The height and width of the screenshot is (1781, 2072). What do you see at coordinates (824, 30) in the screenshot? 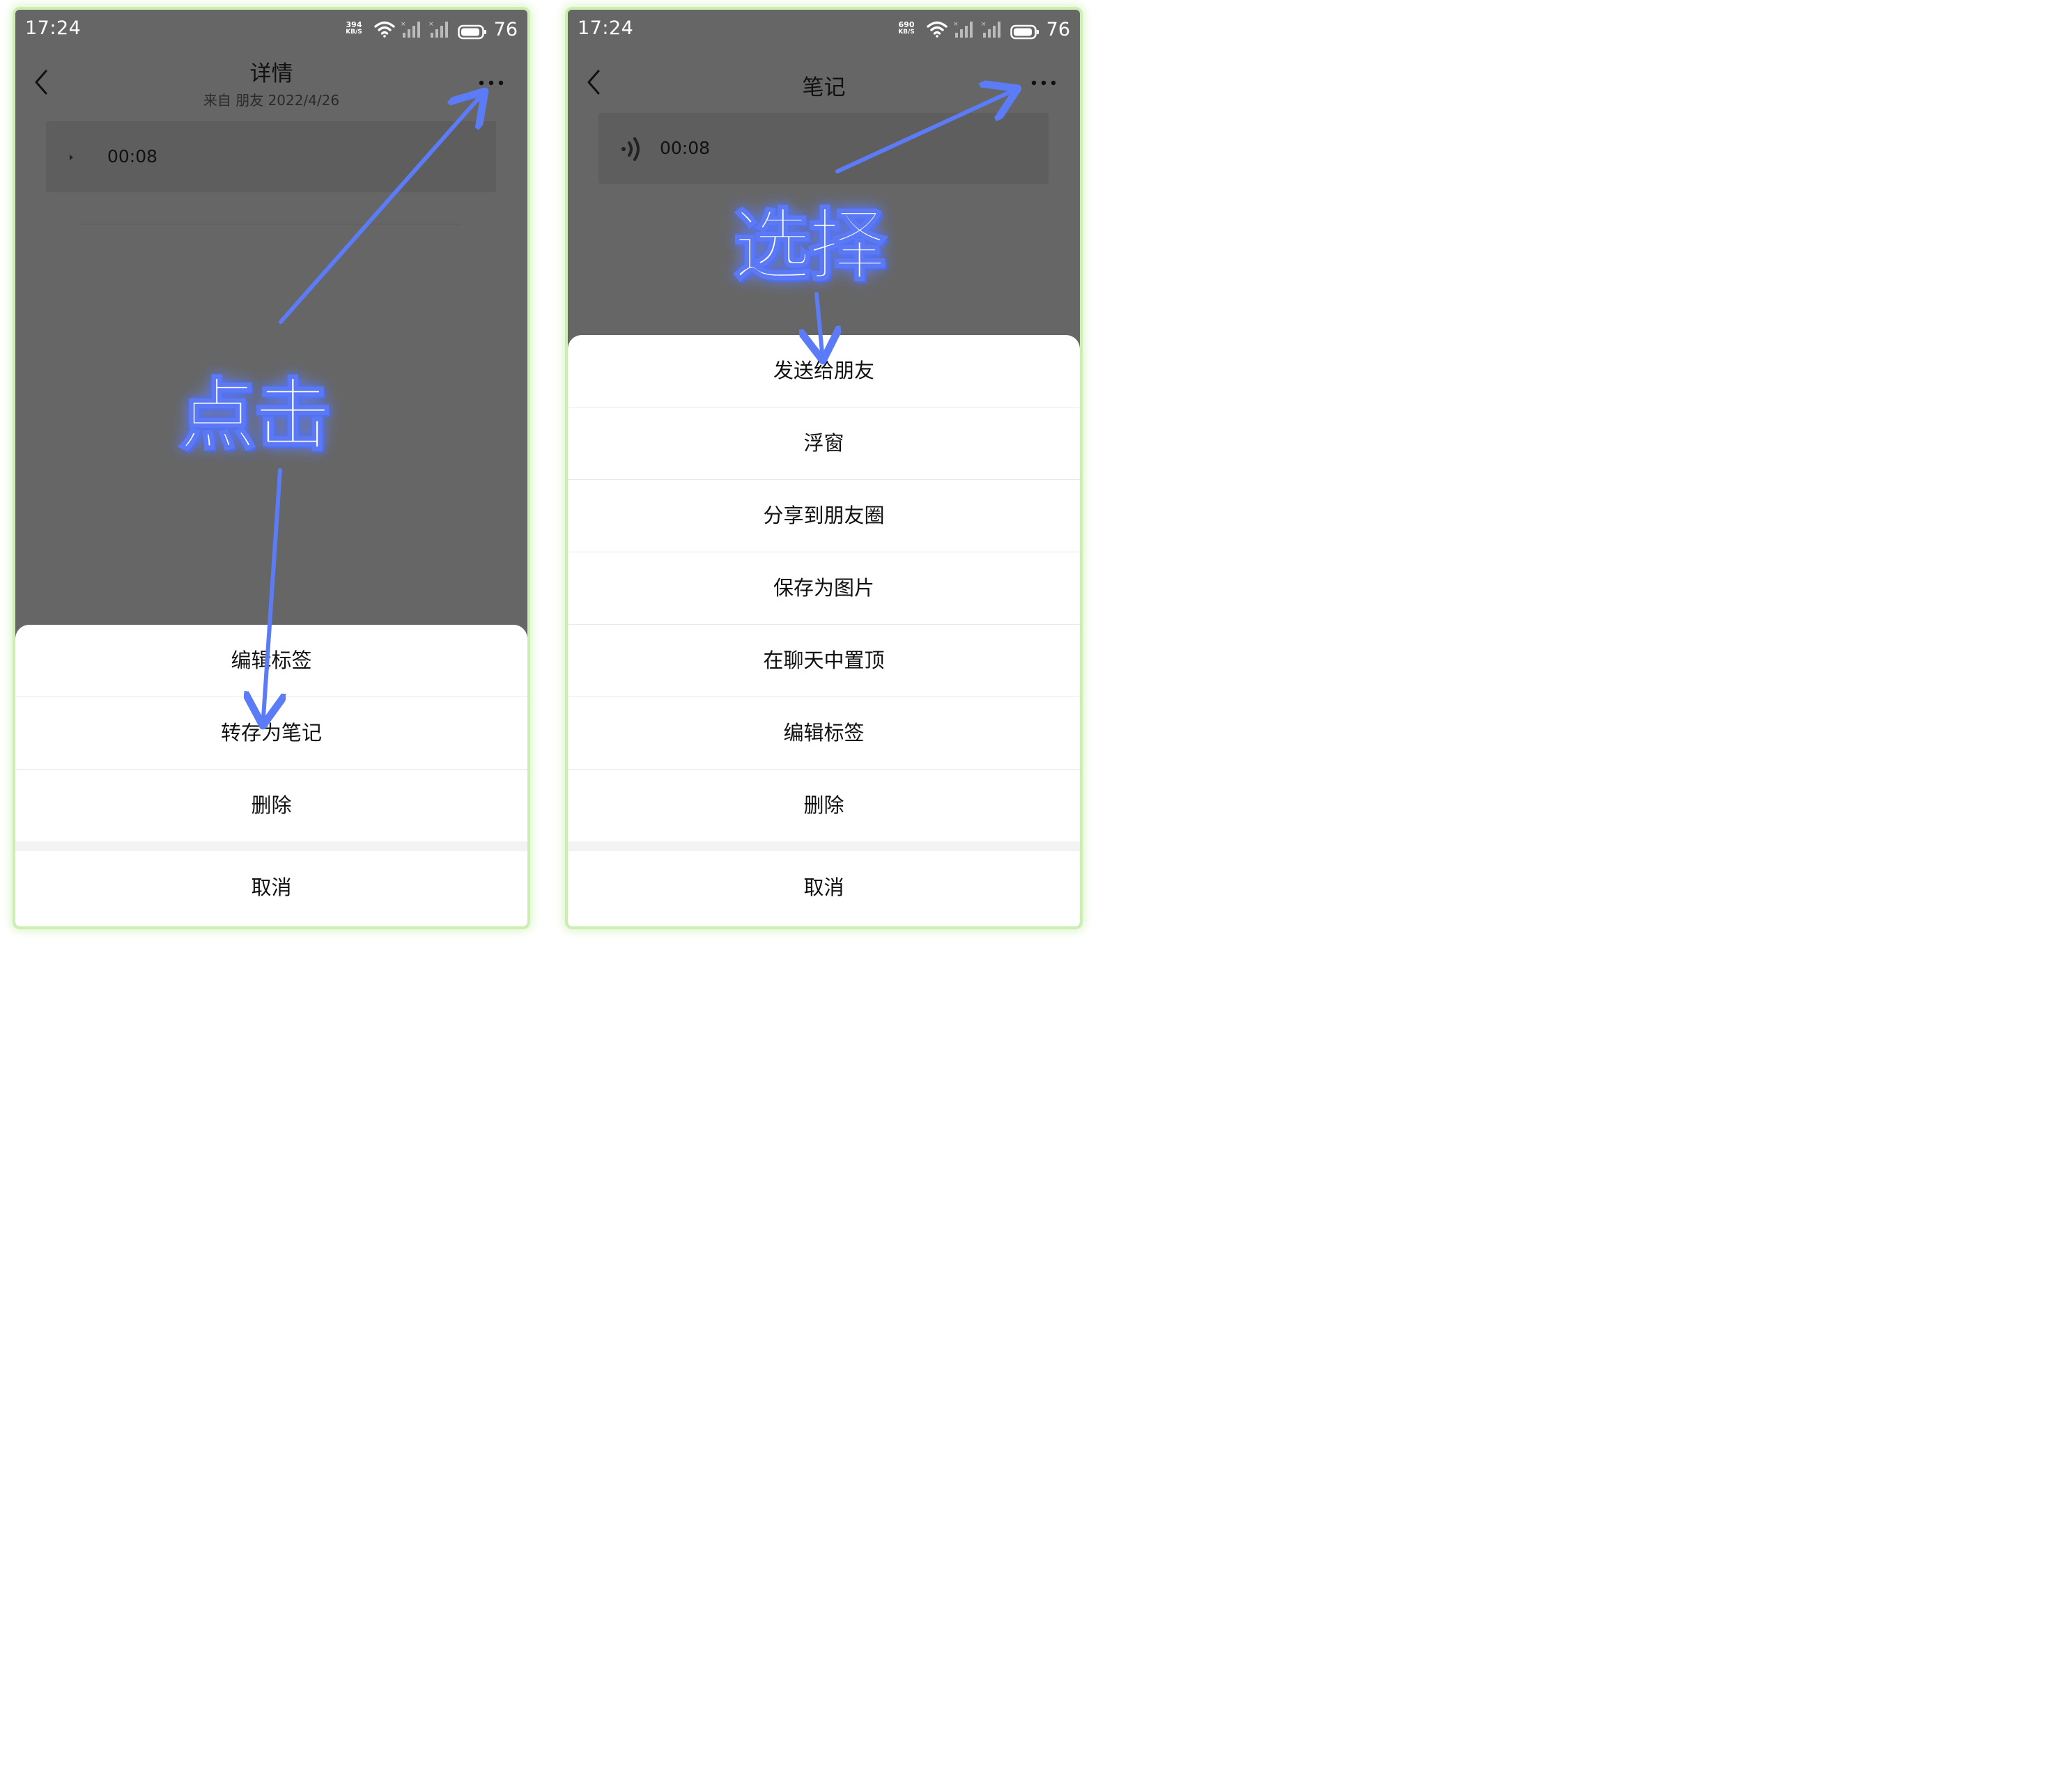
I see `status-bar: 17:24 690 KB/S × × 76` at bounding box center [824, 30].